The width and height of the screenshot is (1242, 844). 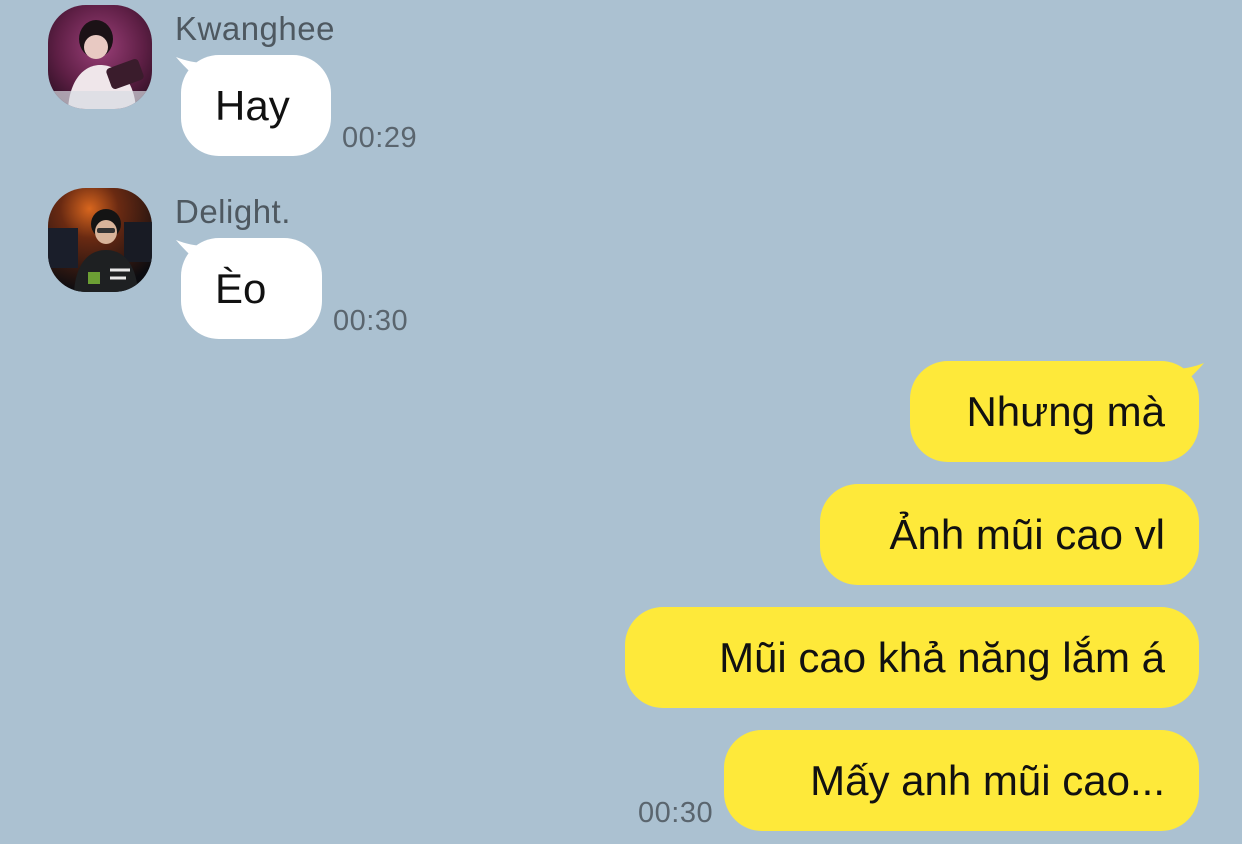 I want to click on sender-name: Kwanghee, so click(x=255, y=28).